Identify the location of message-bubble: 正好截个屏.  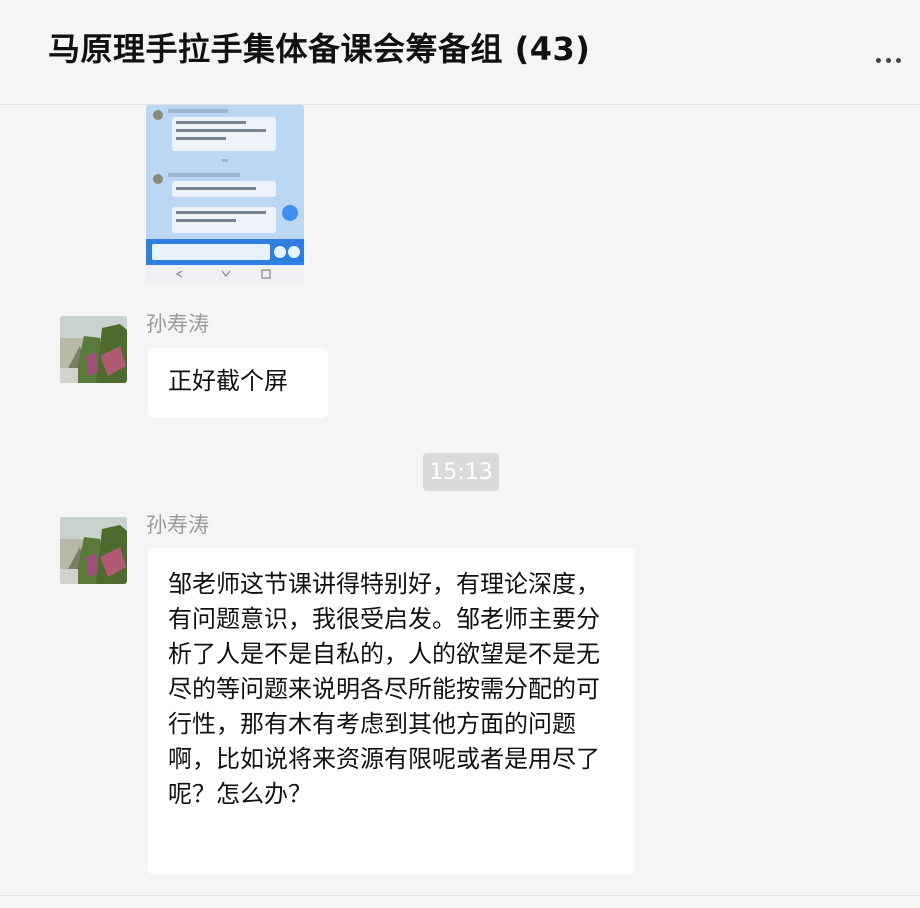
(238, 383).